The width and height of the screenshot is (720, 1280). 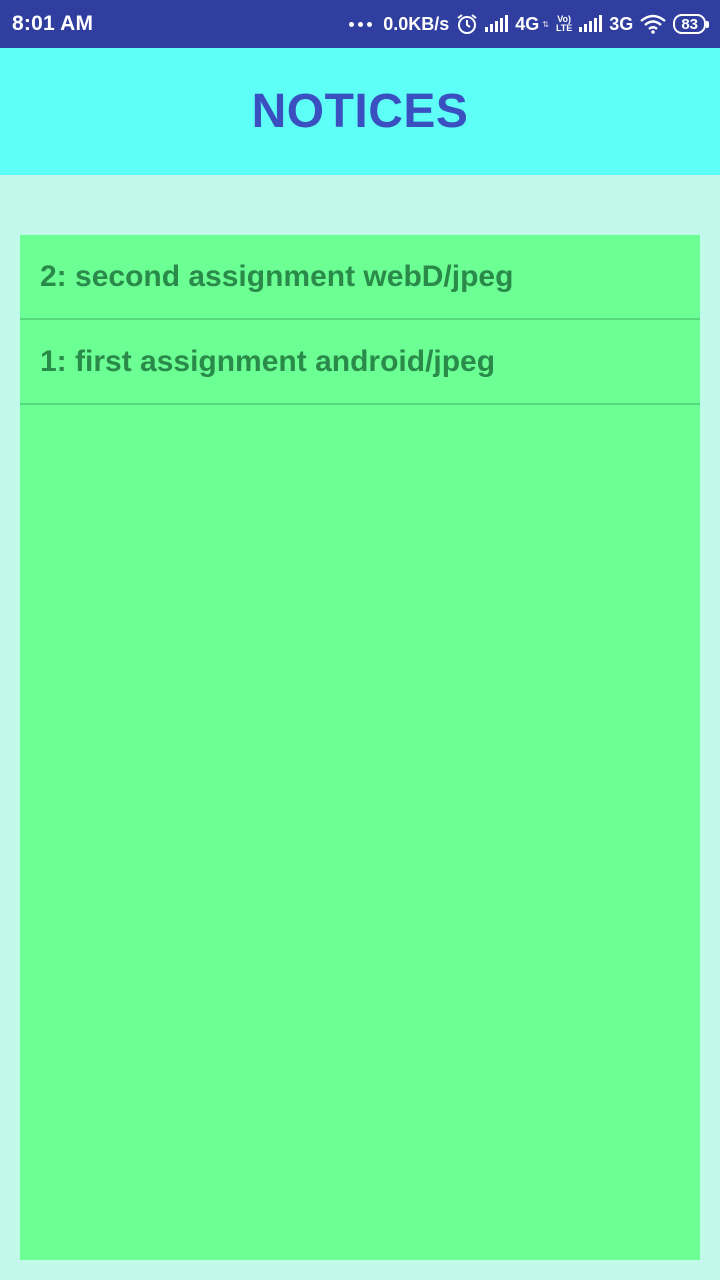 I want to click on battery-level: 83, so click(x=689, y=24).